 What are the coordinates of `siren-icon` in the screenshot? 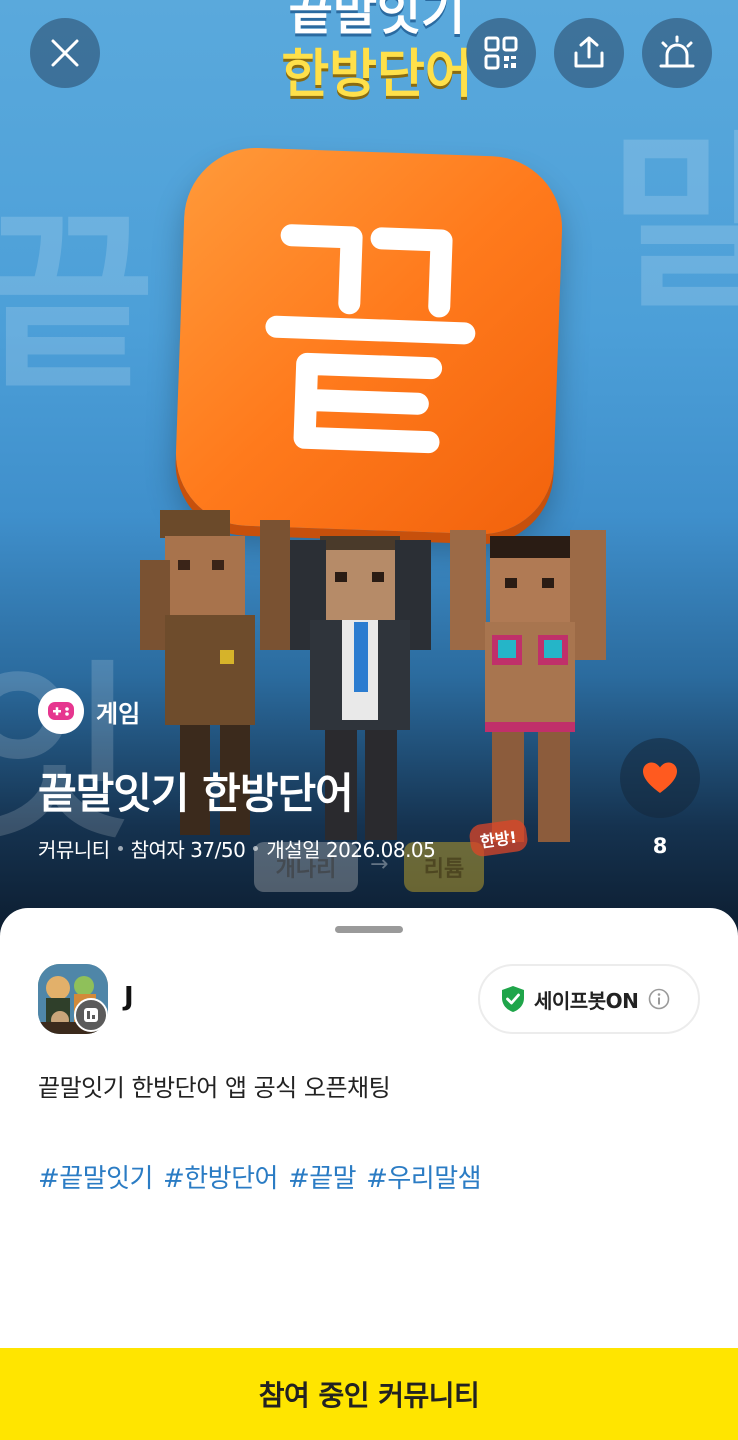 It's located at (677, 51).